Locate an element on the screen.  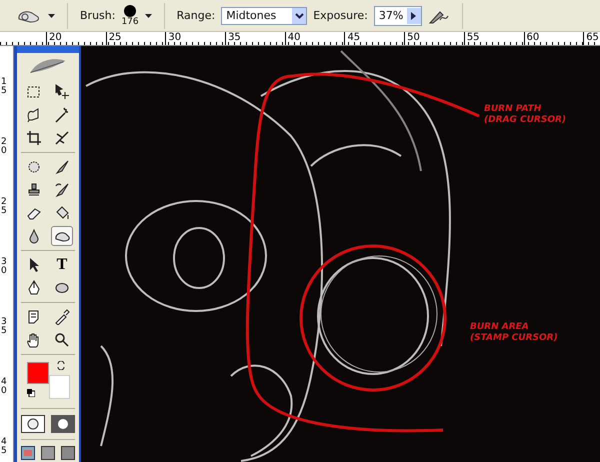
quick-mask-mode-icon is located at coordinates (63, 423).